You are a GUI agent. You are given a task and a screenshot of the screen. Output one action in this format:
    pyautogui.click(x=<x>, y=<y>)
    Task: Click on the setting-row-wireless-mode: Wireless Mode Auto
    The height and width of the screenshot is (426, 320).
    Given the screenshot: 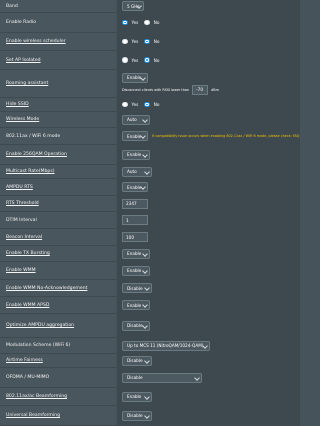 What is the action you would take?
    pyautogui.click(x=150, y=120)
    